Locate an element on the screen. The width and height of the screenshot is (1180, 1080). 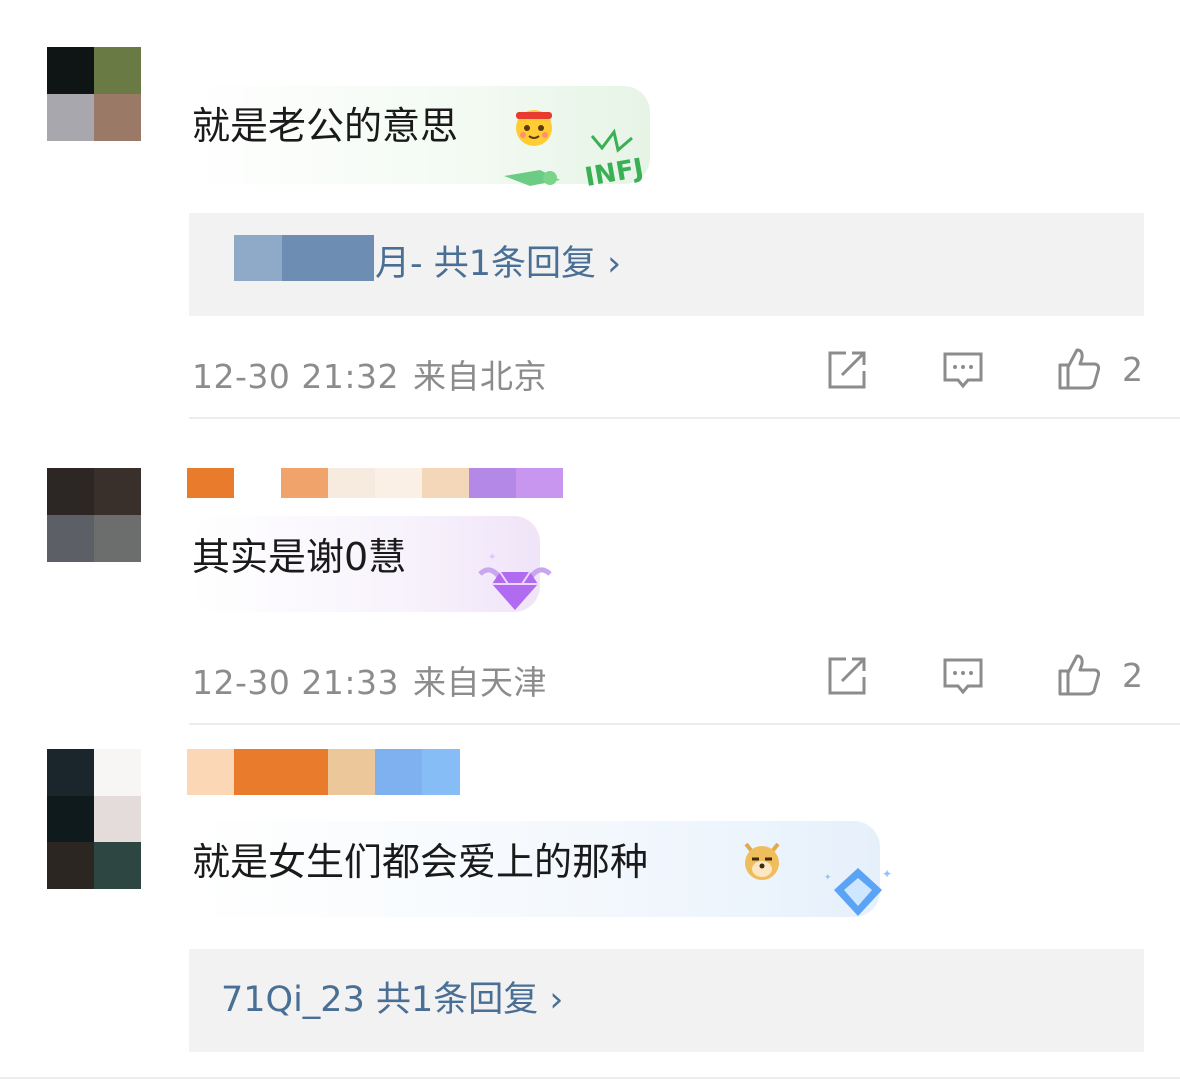
reply-username-blur is located at coordinates (304, 258).